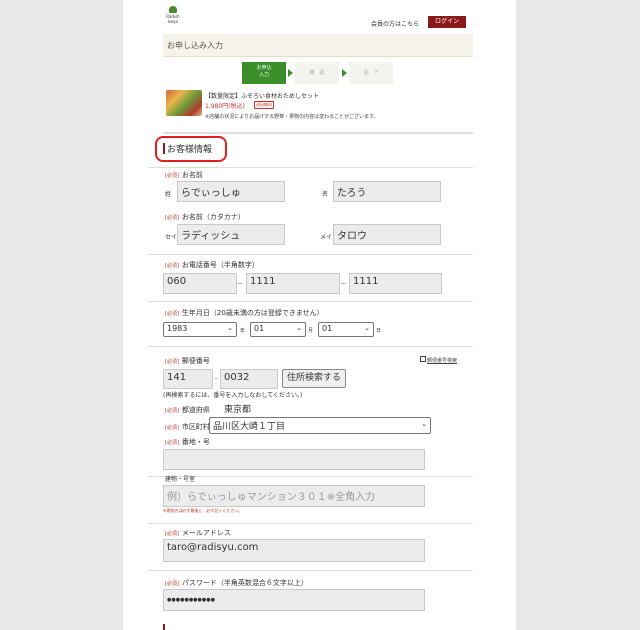 This screenshot has width=640, height=630. Describe the element at coordinates (173, 9) in the screenshot. I see `radish-logo-icon` at that location.